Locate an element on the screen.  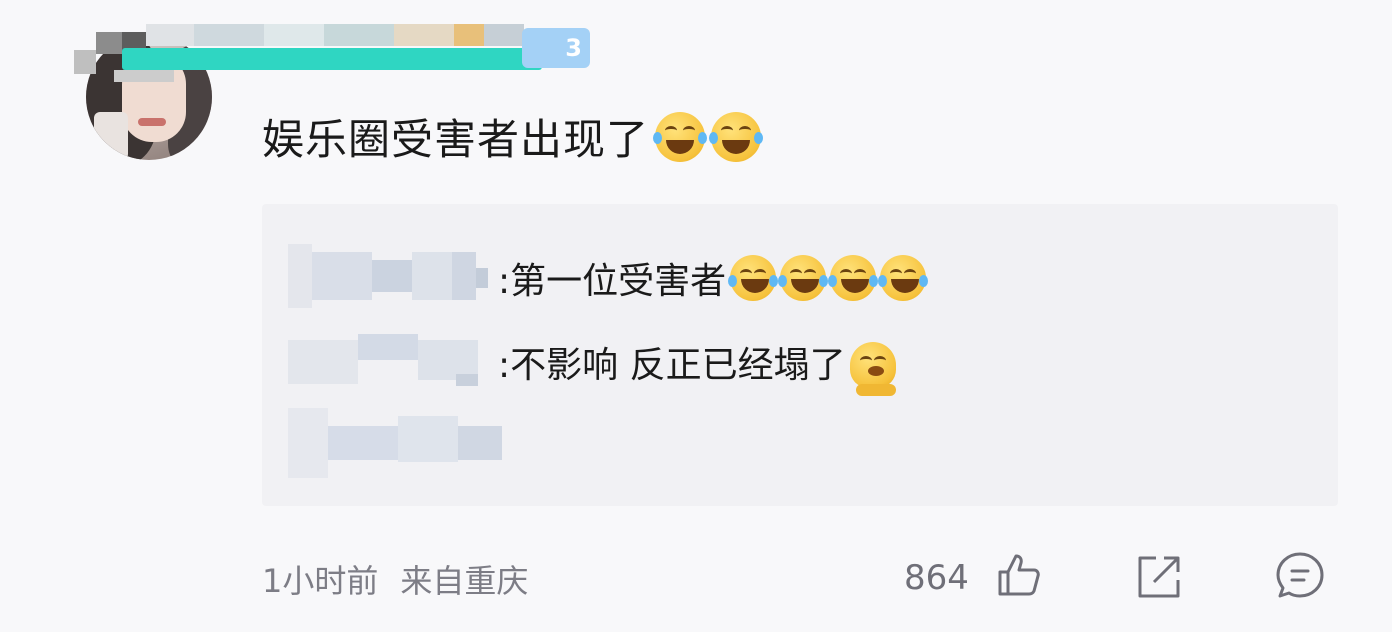
post-location: 来自重庆 is located at coordinates (464, 581).